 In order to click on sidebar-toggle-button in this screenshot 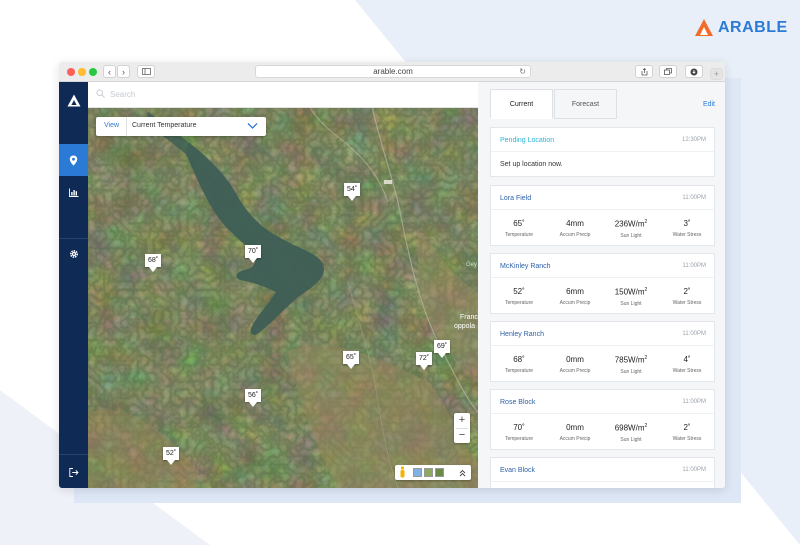, I will do `click(146, 71)`.